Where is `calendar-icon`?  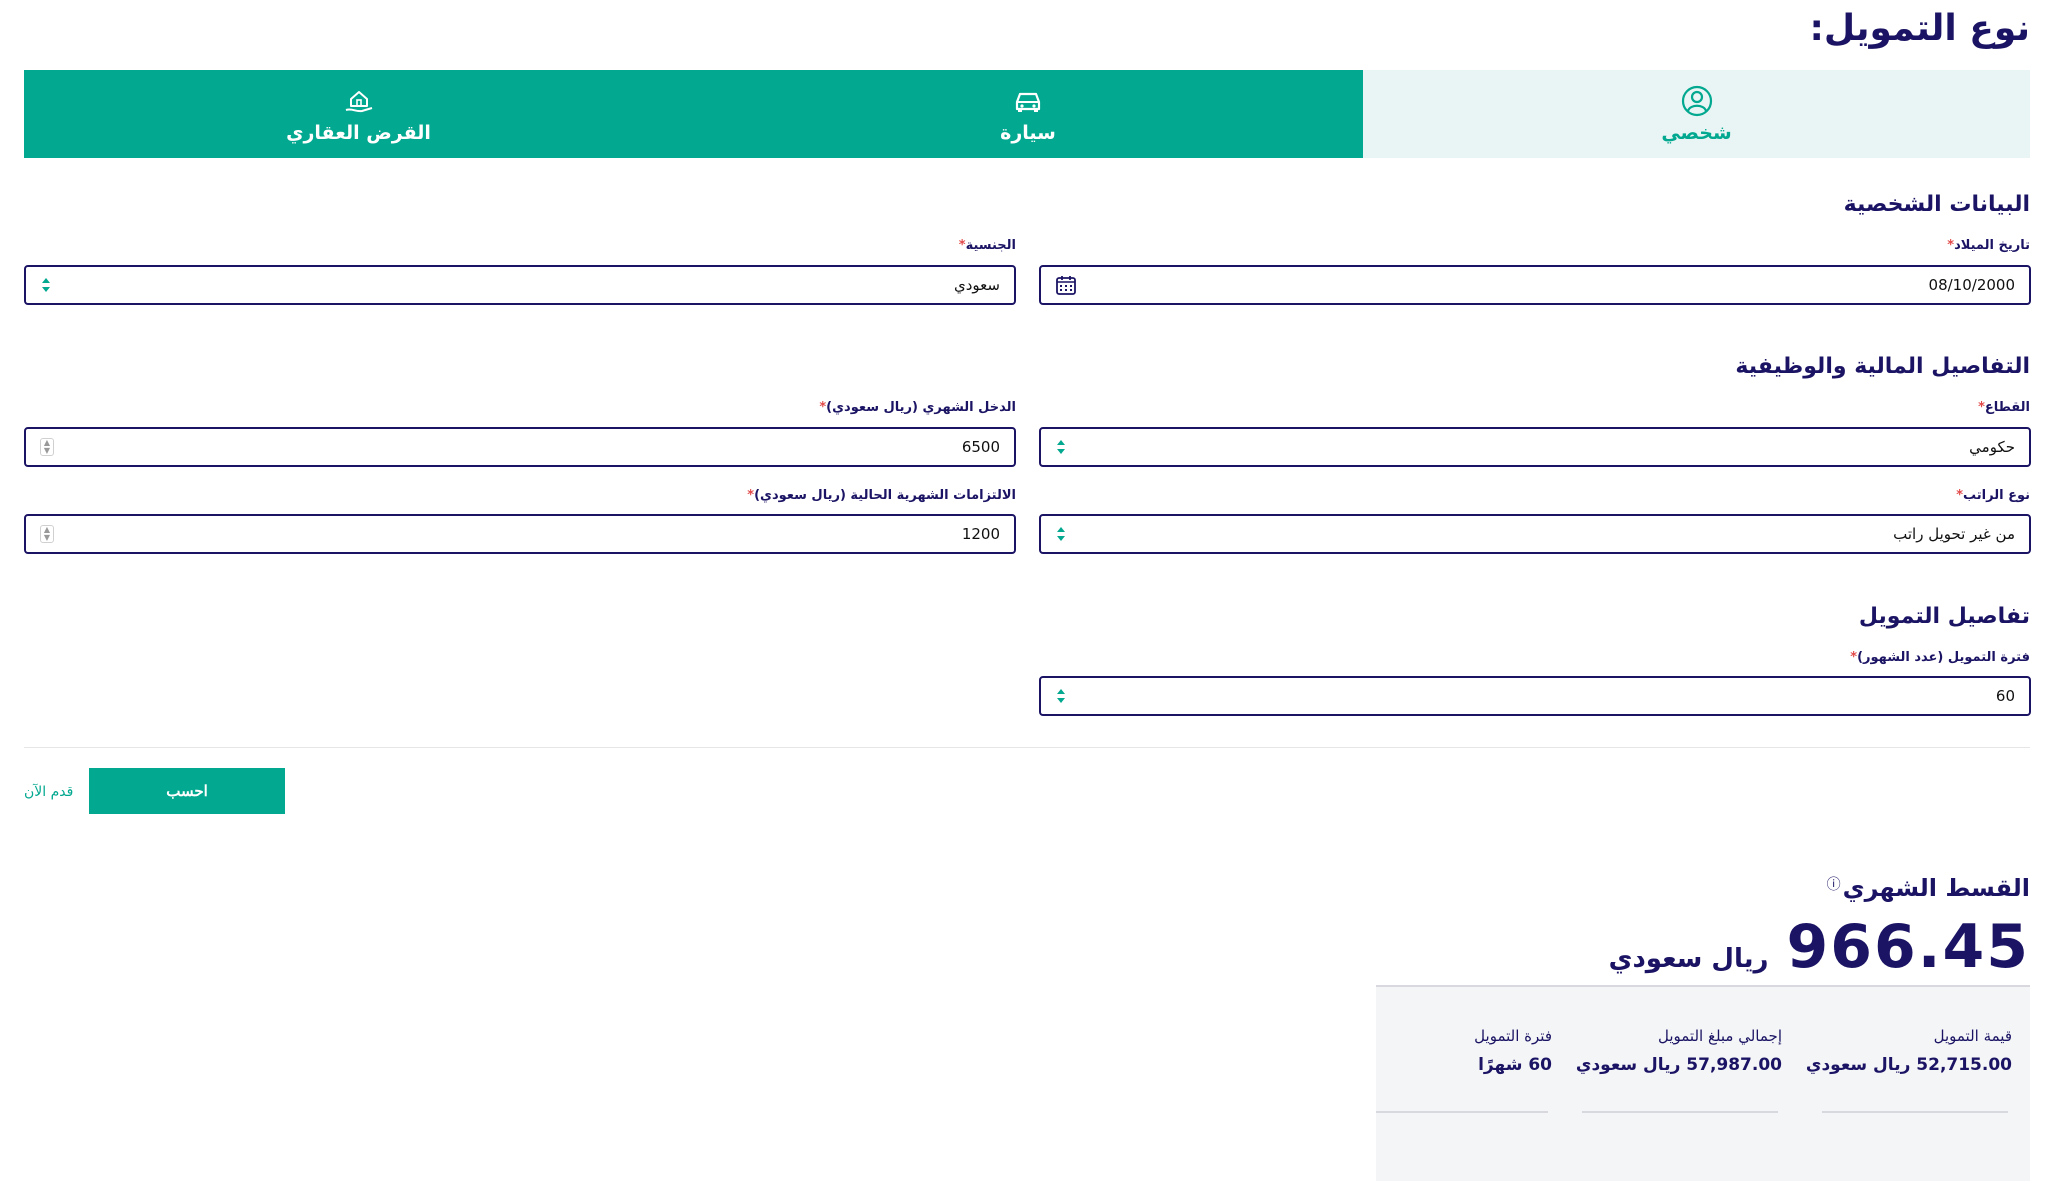
calendar-icon is located at coordinates (1066, 285).